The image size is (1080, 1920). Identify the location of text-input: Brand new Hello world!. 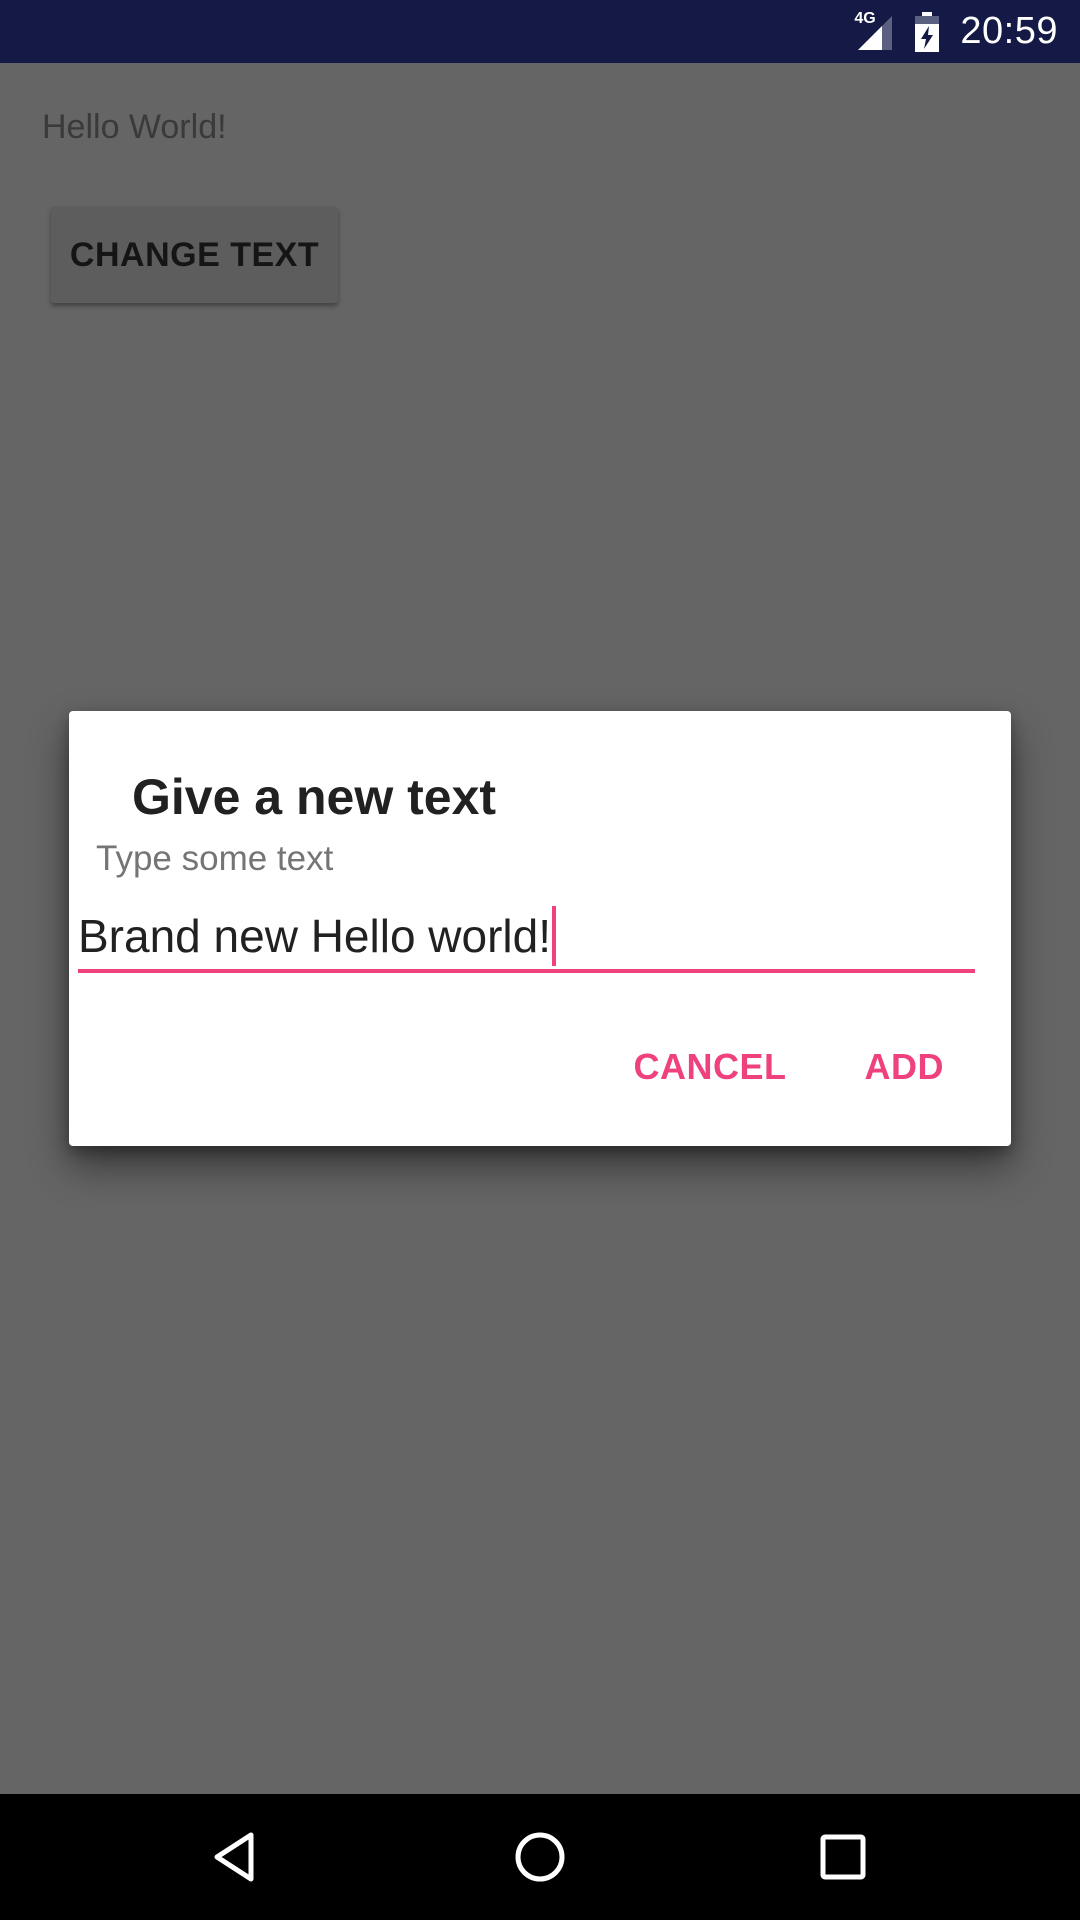
(526, 938).